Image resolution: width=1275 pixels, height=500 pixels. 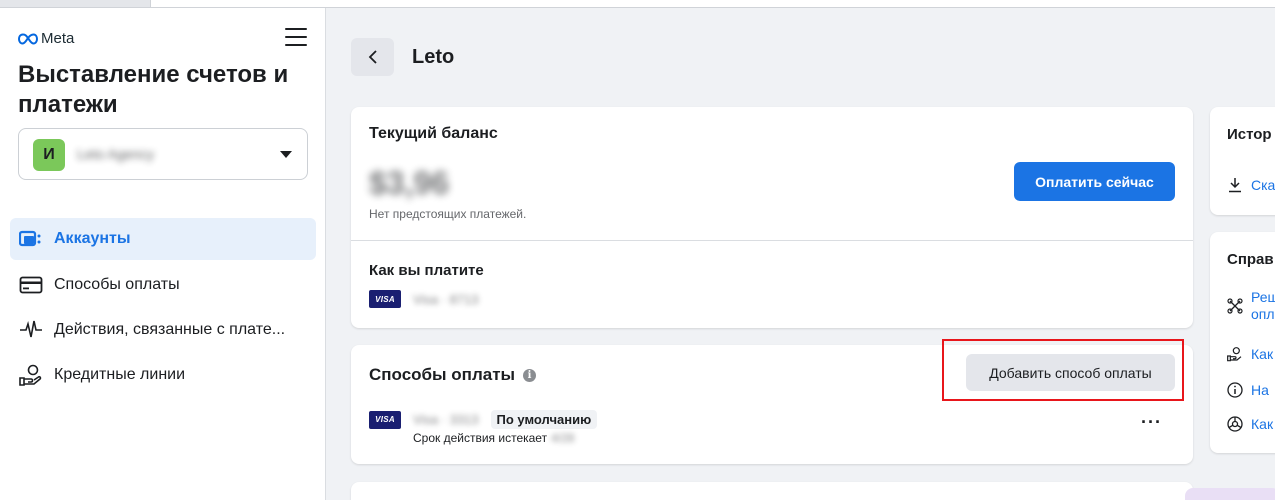 What do you see at coordinates (772, 240) in the screenshot?
I see `divider` at bounding box center [772, 240].